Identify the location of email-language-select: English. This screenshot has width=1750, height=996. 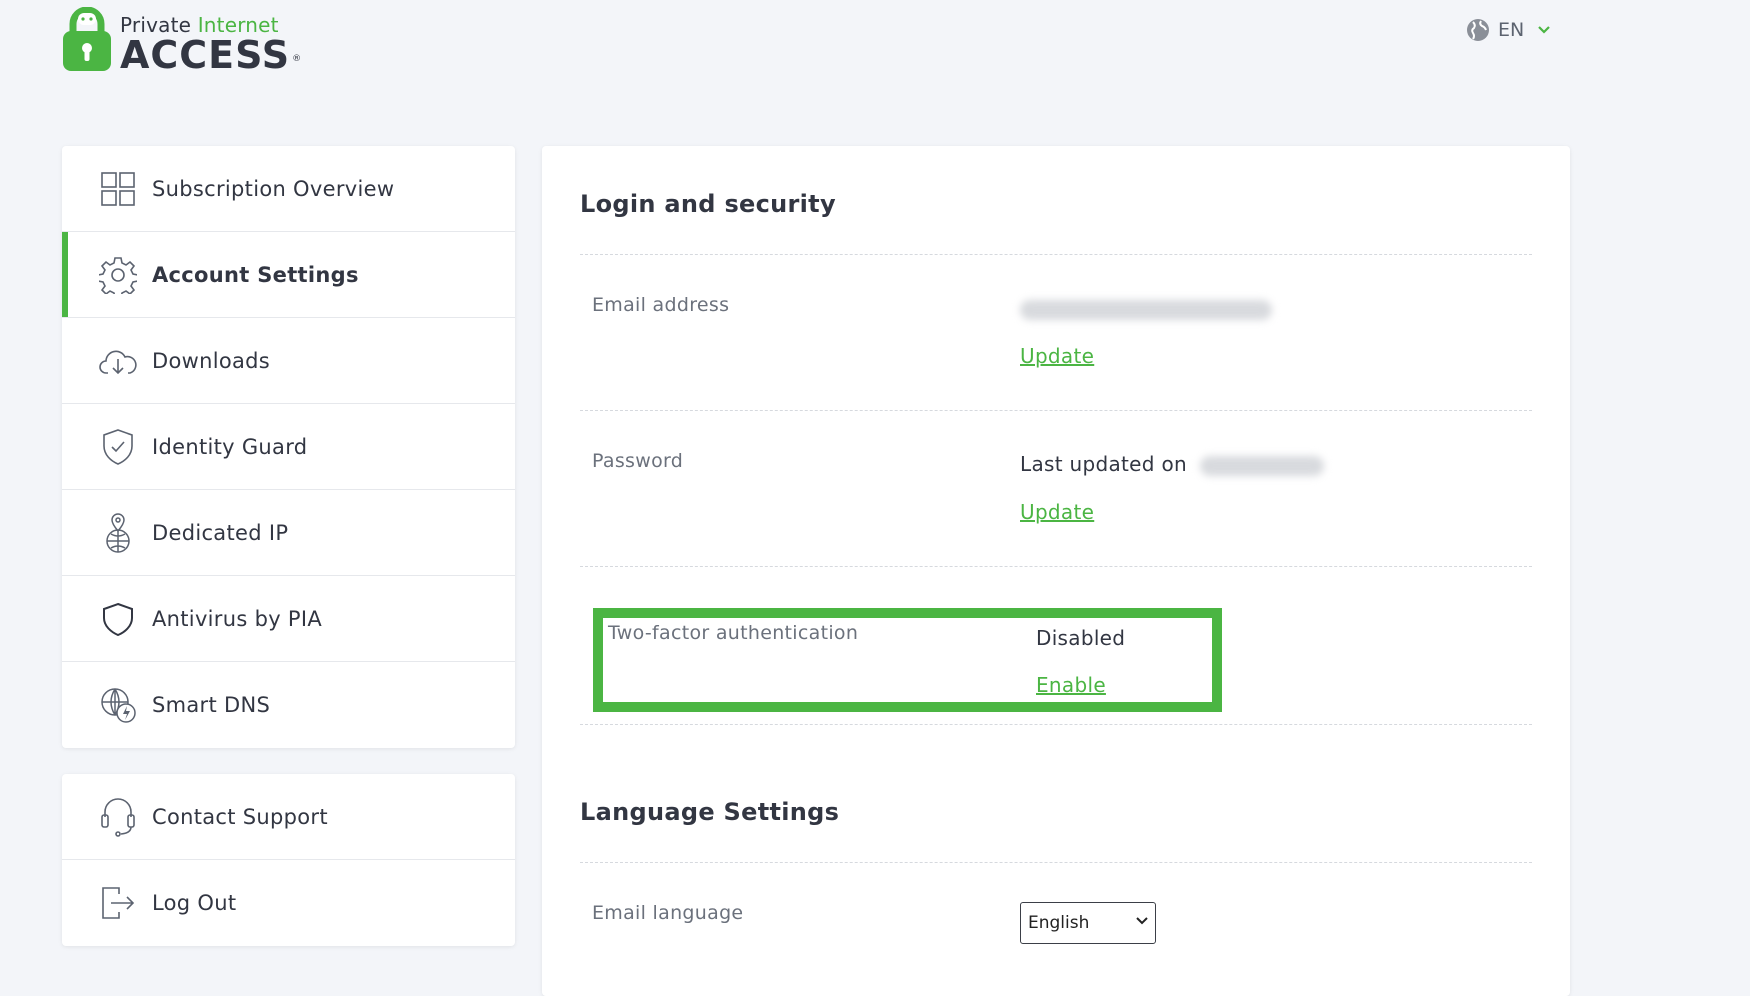
(1088, 923).